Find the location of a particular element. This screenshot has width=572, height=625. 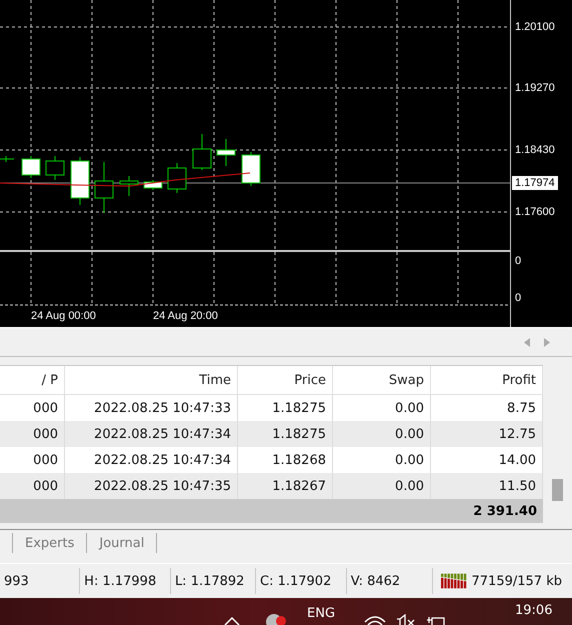

table-cell: 2022.08.25 10:47:33 is located at coordinates (151, 408).